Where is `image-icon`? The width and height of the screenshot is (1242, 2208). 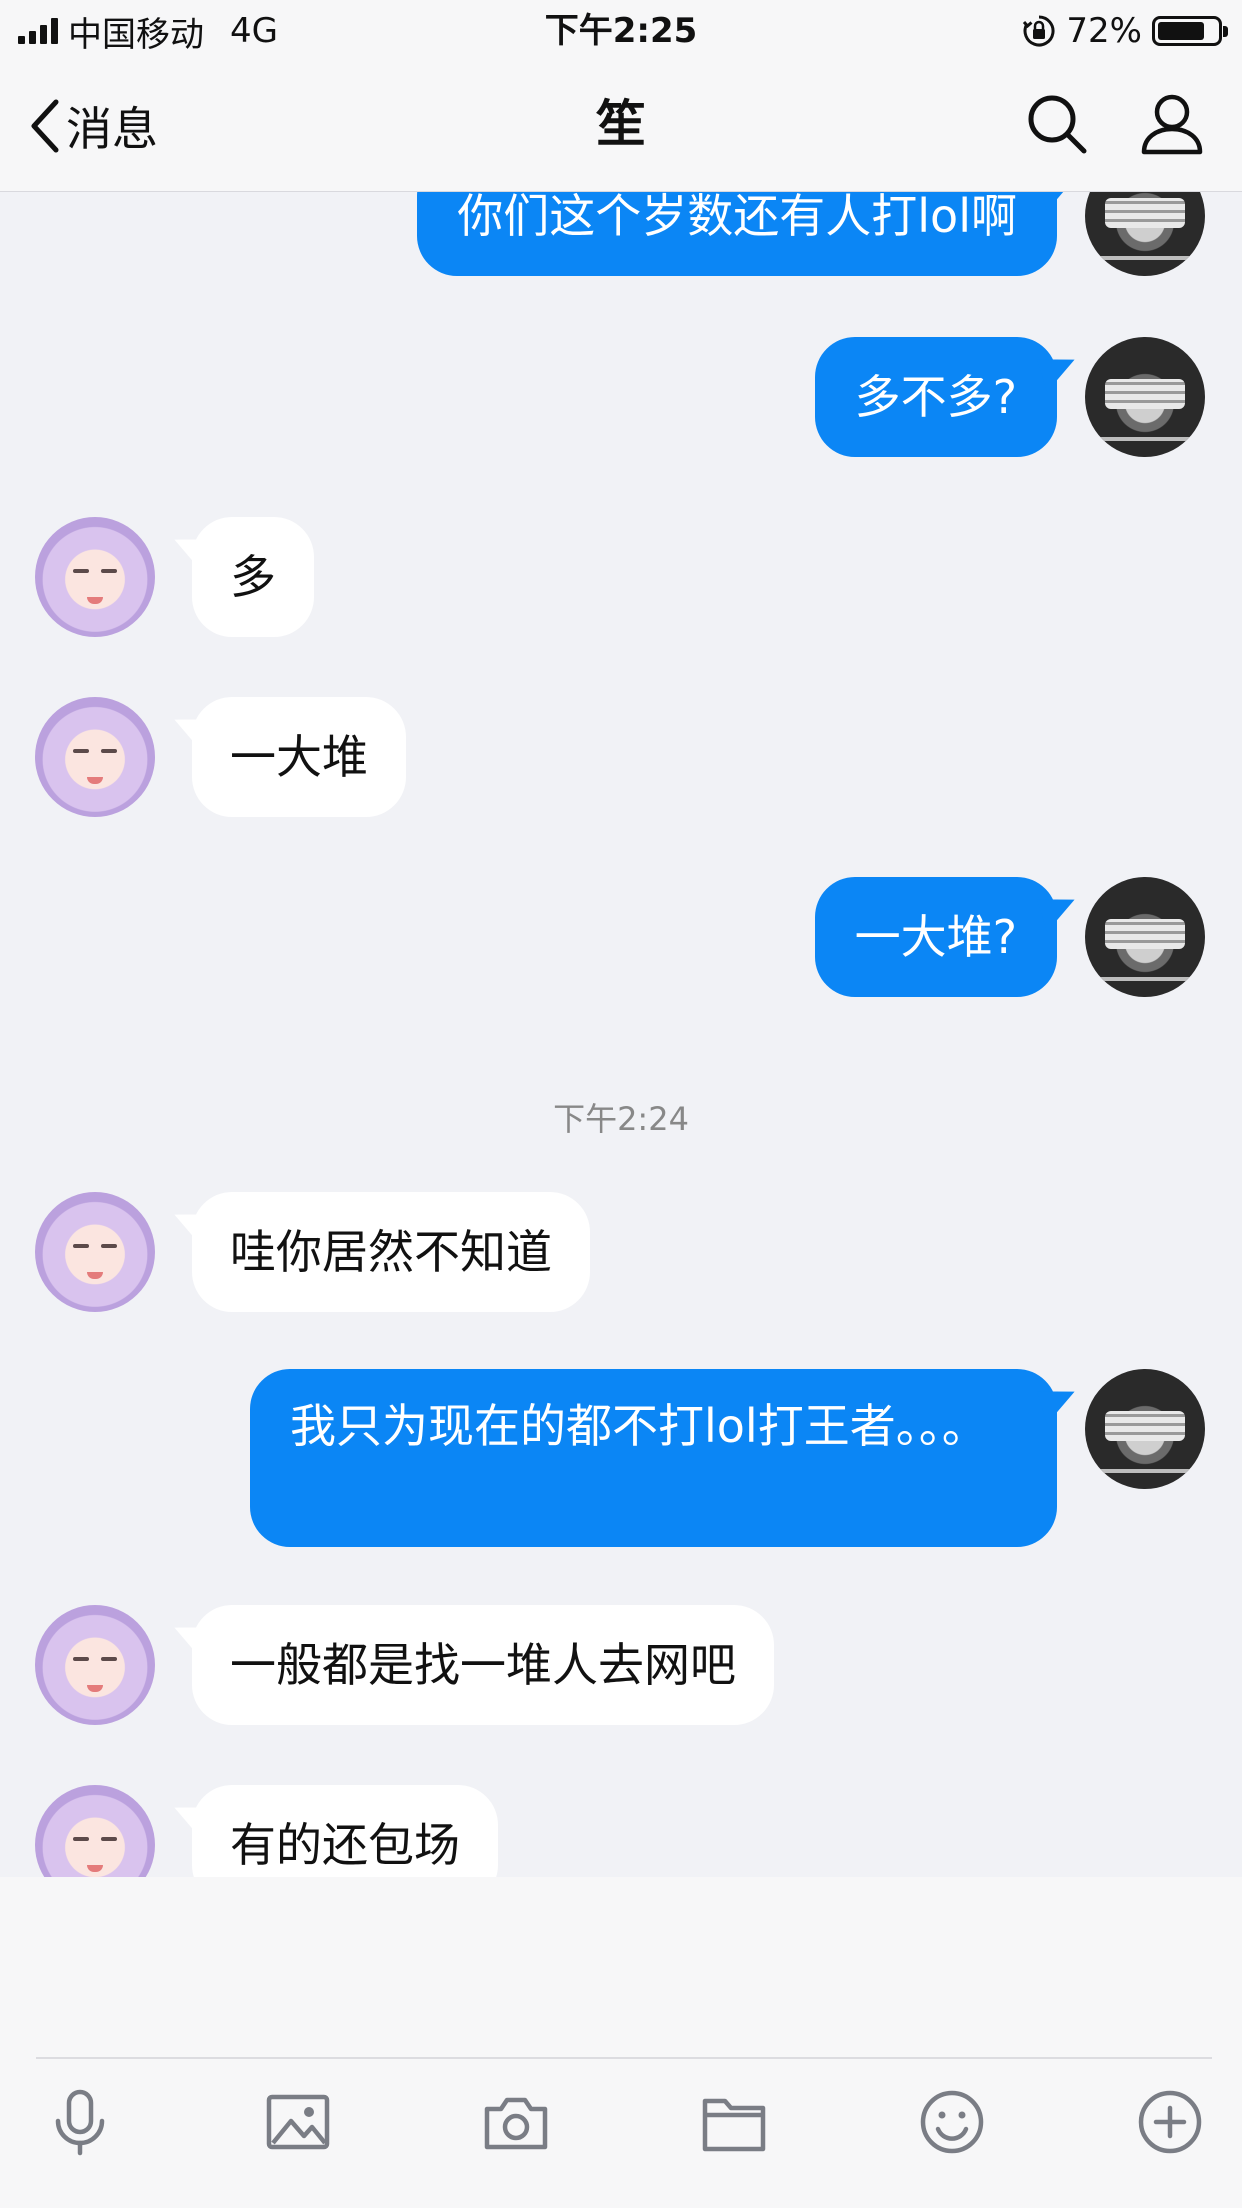
image-icon is located at coordinates (298, 2122).